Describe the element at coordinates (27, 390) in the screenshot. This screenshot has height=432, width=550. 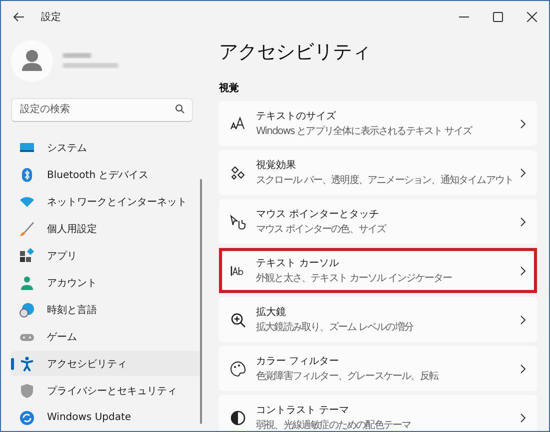
I see `shield-icon` at that location.